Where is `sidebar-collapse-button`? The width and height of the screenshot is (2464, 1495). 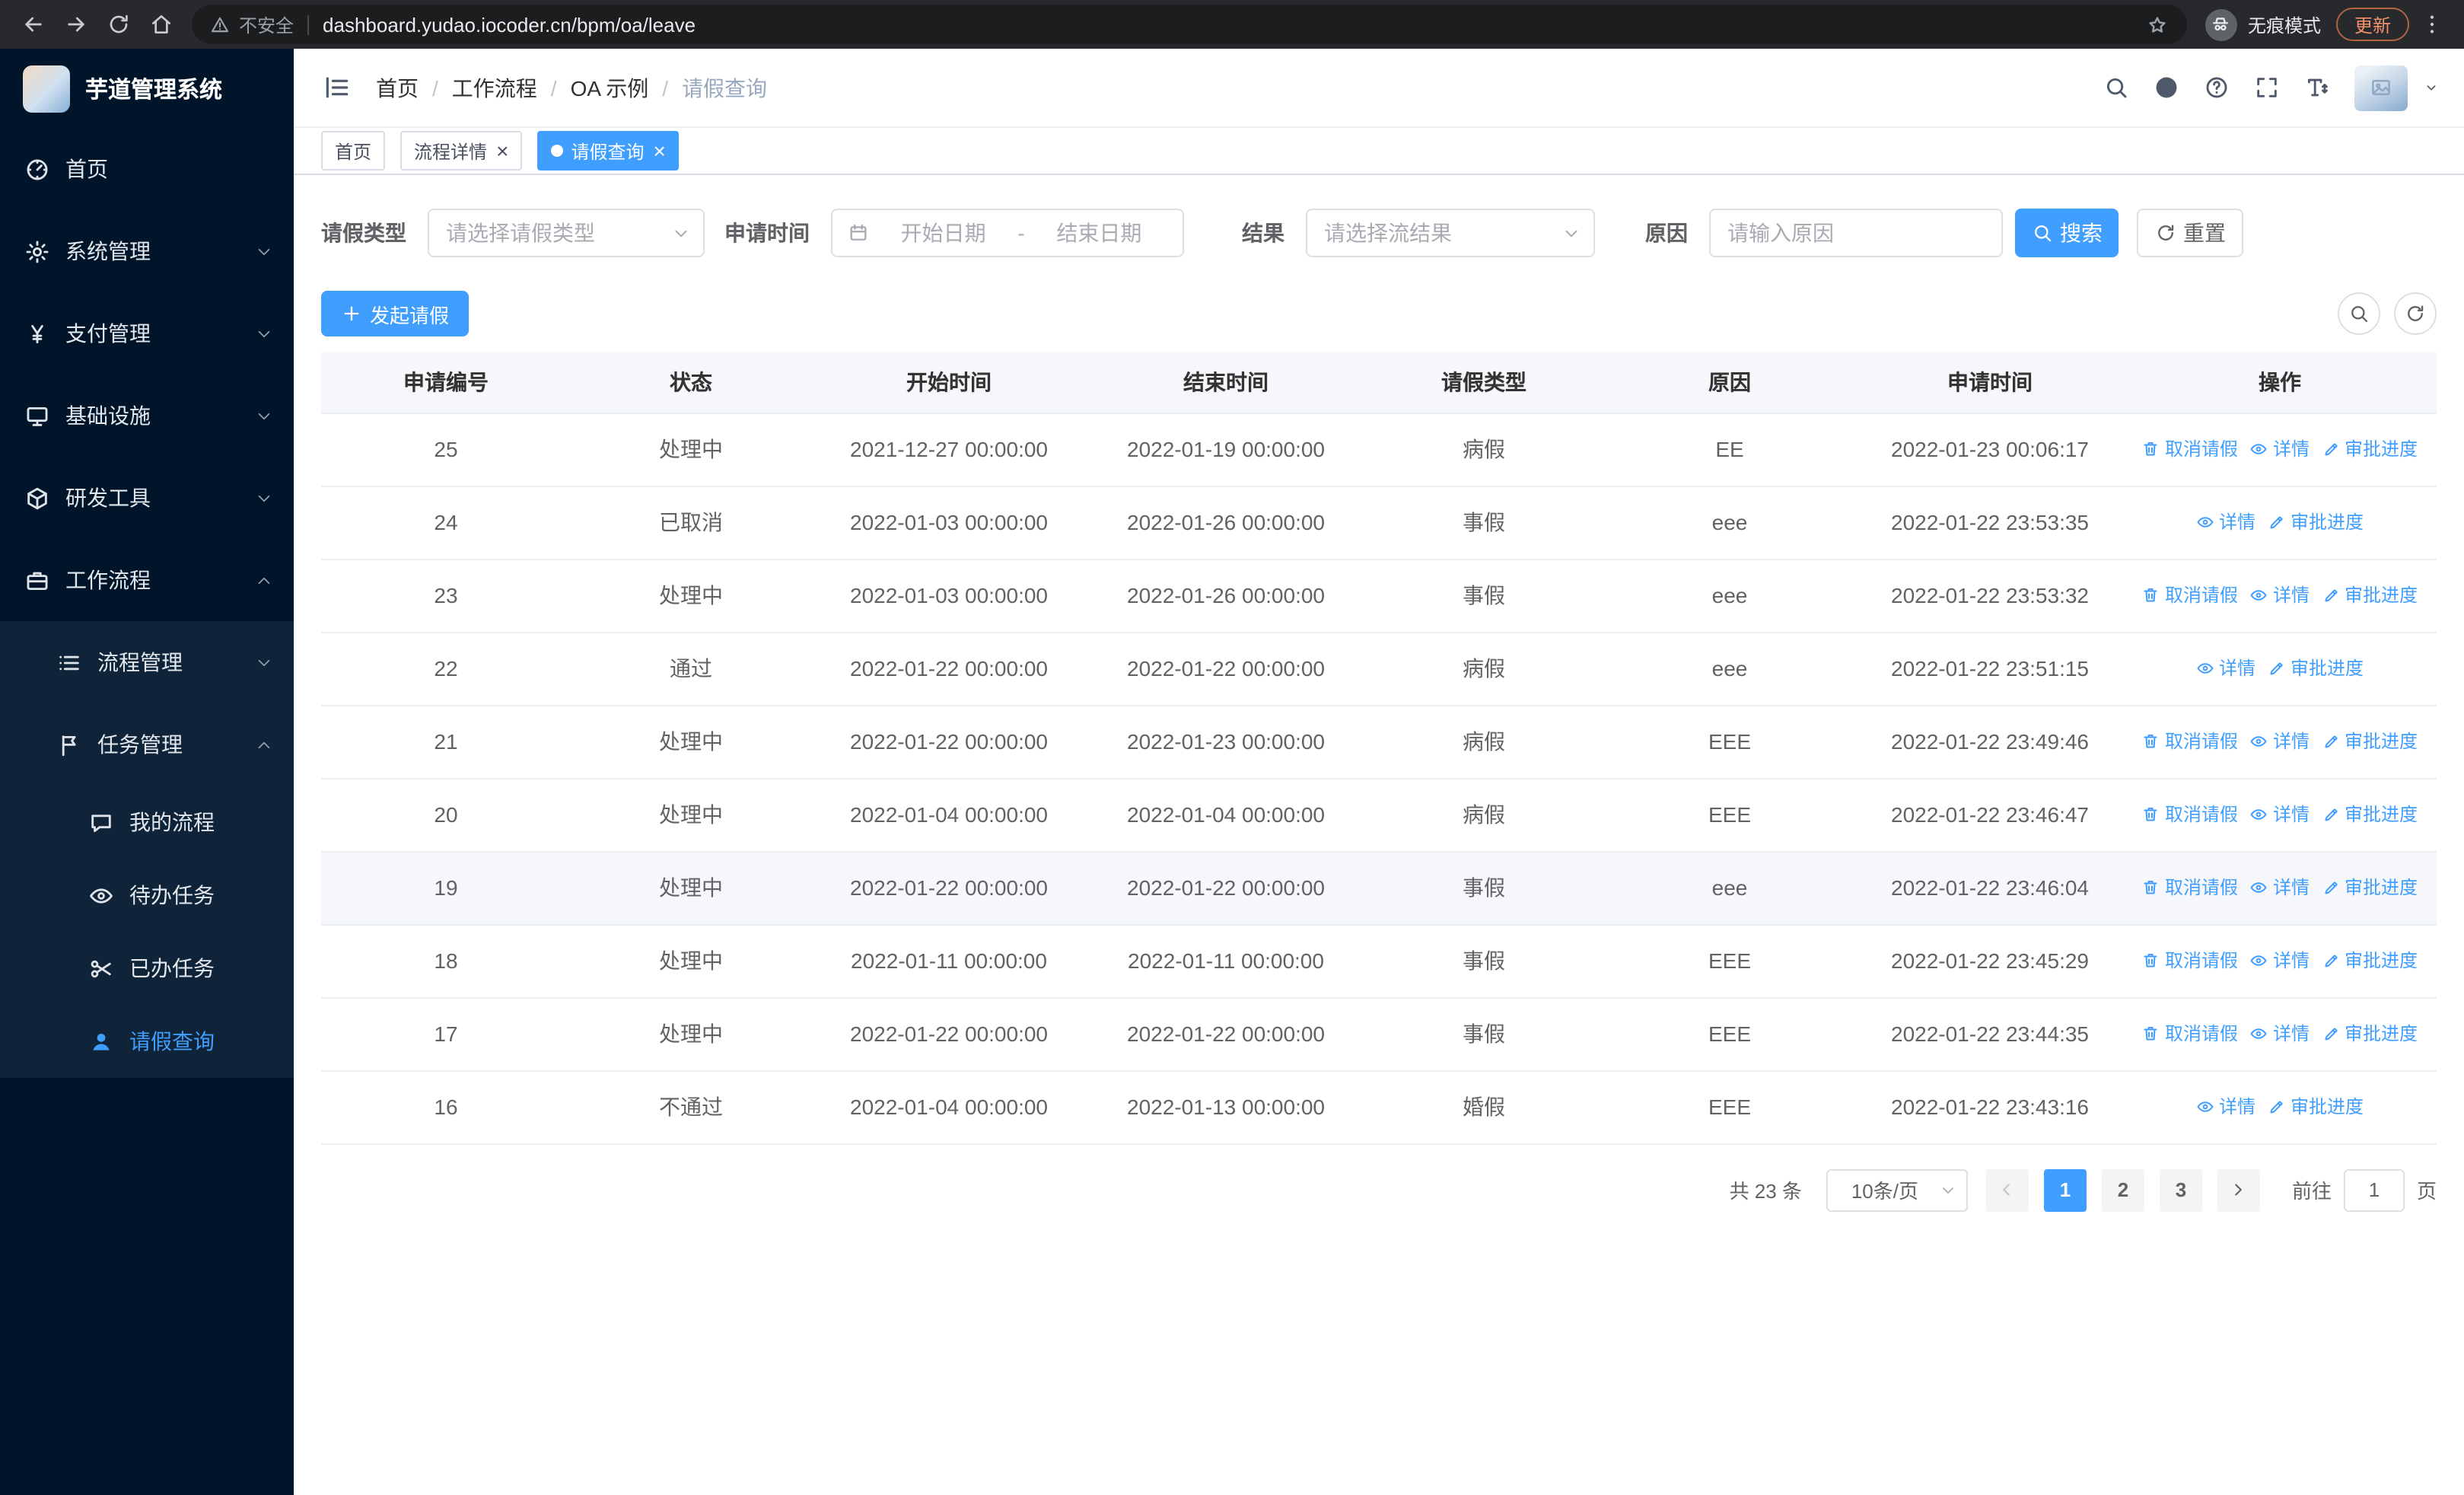
sidebar-collapse-button is located at coordinates (336, 88).